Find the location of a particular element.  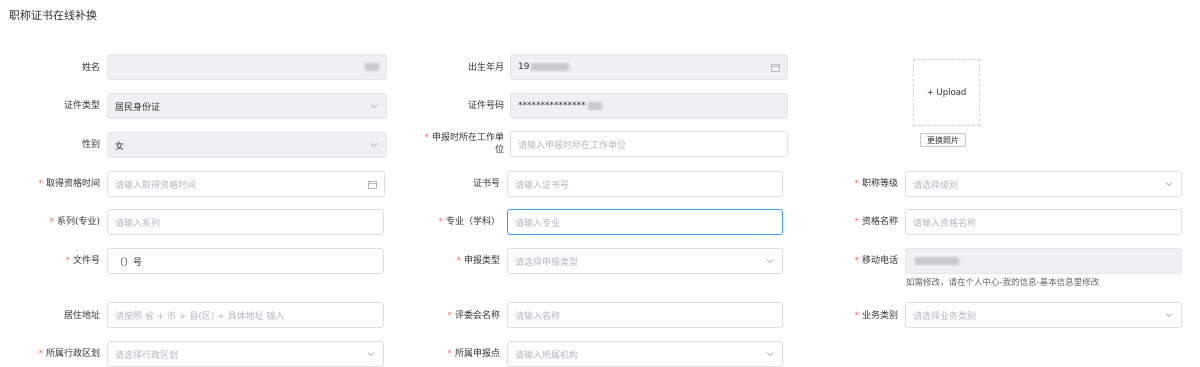

work-unit-label: * 申报时所在工作单位 is located at coordinates (464, 144).